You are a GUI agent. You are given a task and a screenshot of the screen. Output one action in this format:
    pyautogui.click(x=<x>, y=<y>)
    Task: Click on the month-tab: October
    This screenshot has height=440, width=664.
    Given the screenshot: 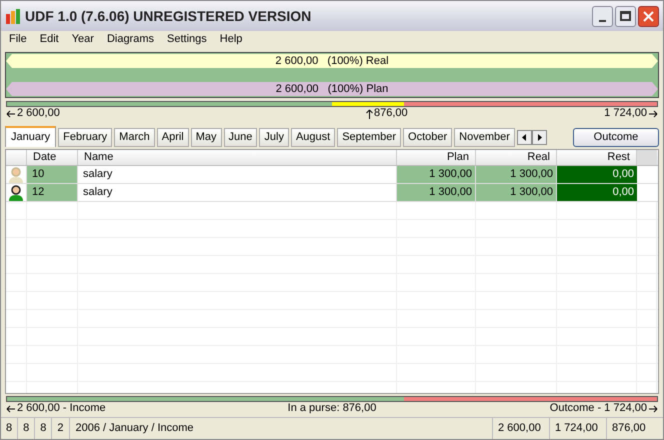 What is the action you would take?
    pyautogui.click(x=427, y=137)
    